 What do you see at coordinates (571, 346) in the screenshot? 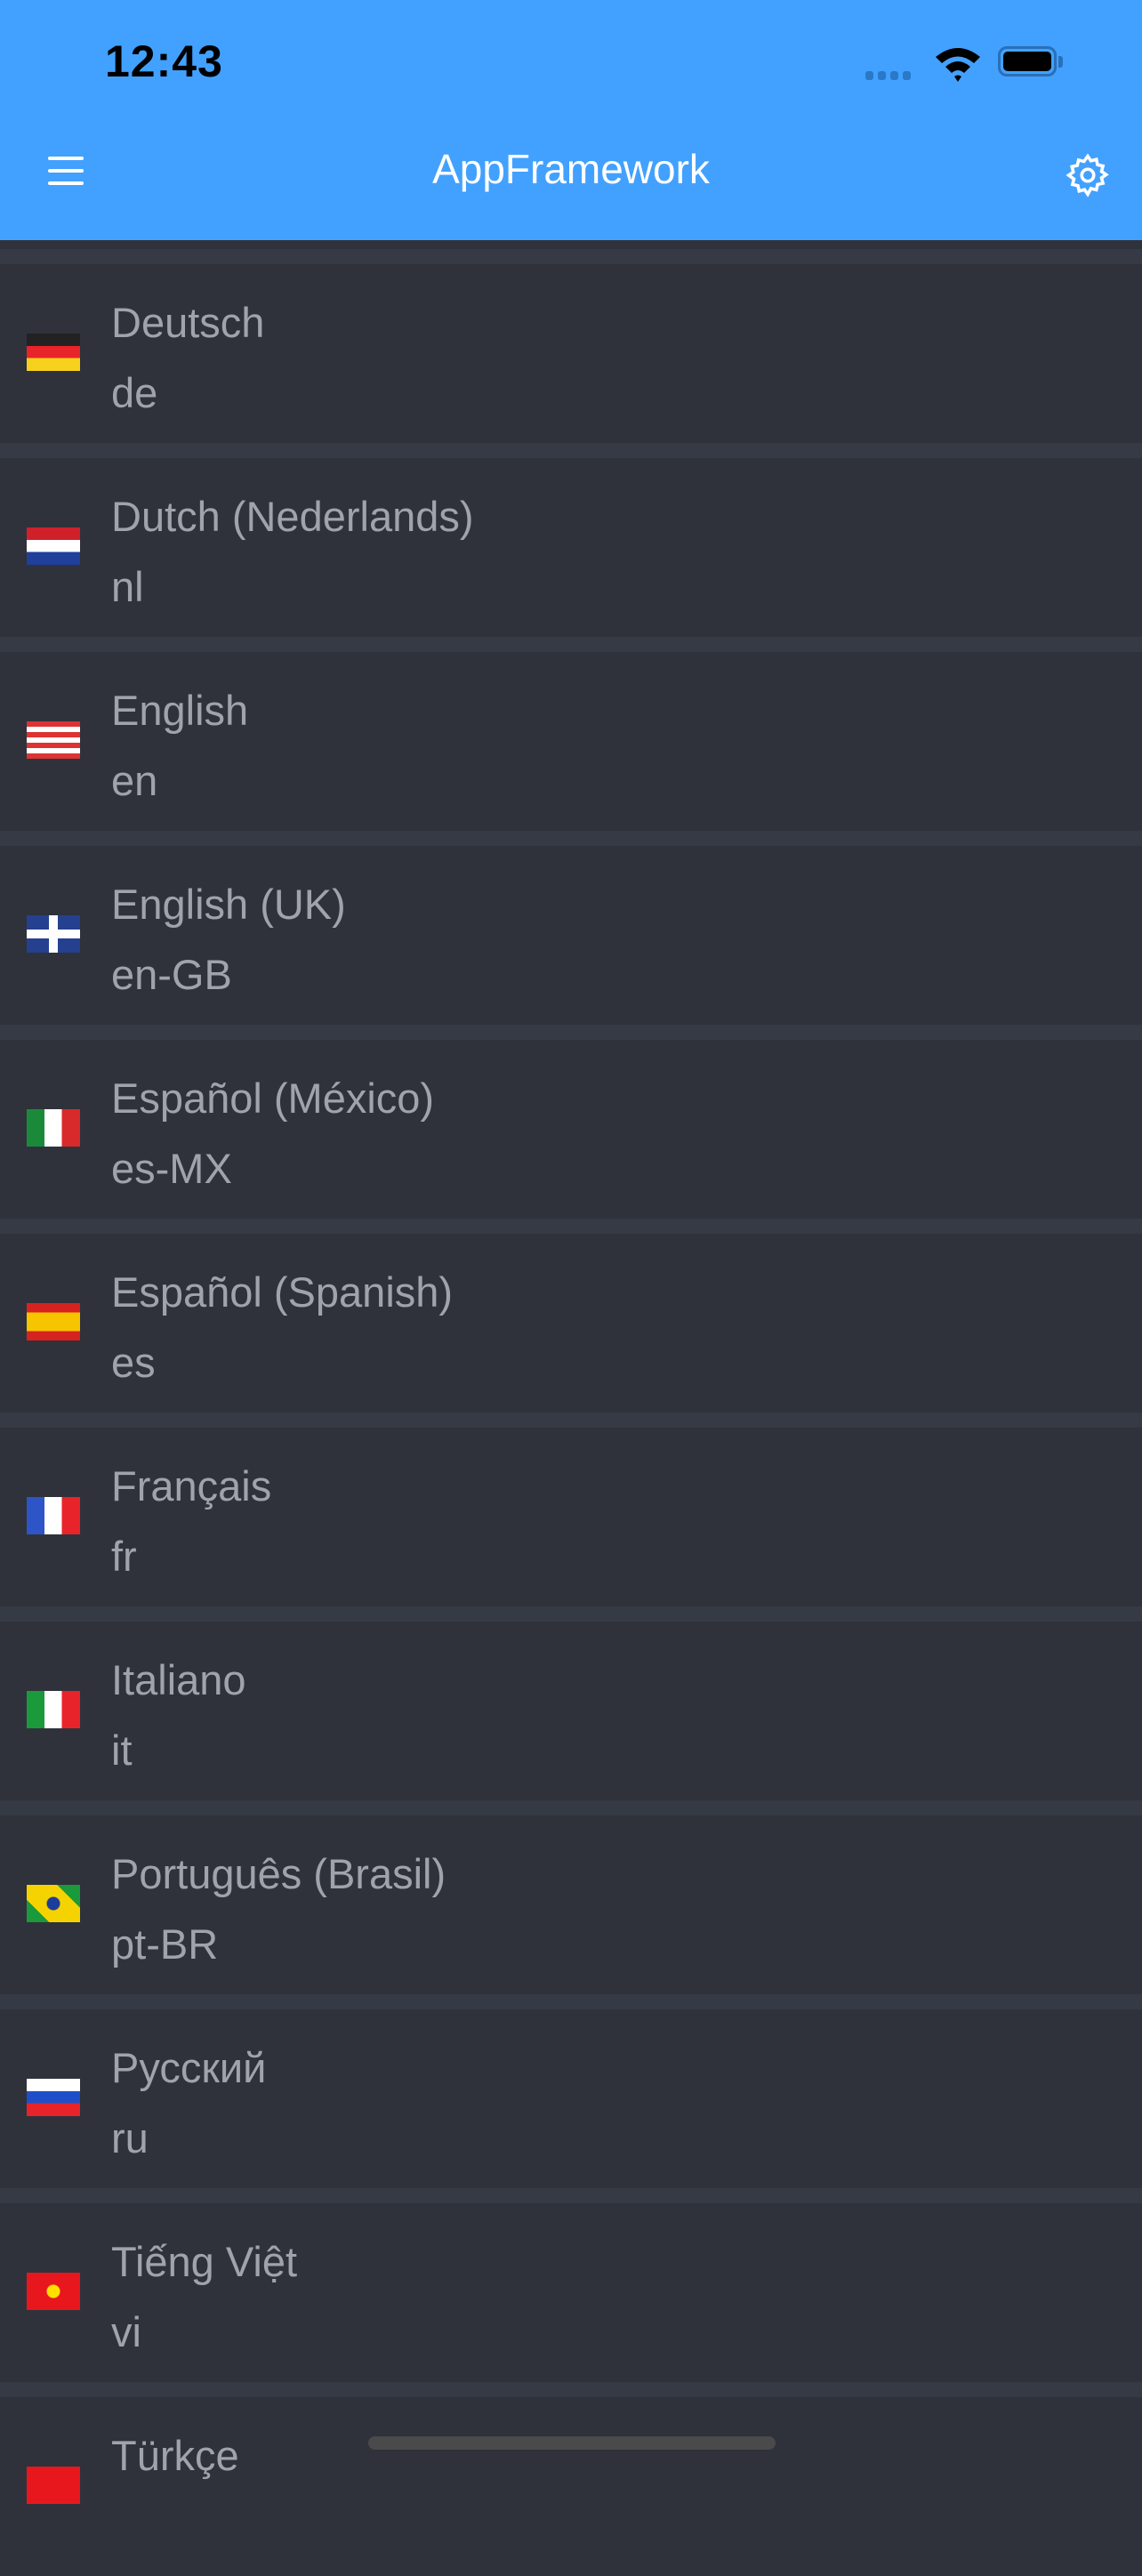
I see `language-row-de: Deutsch de` at bounding box center [571, 346].